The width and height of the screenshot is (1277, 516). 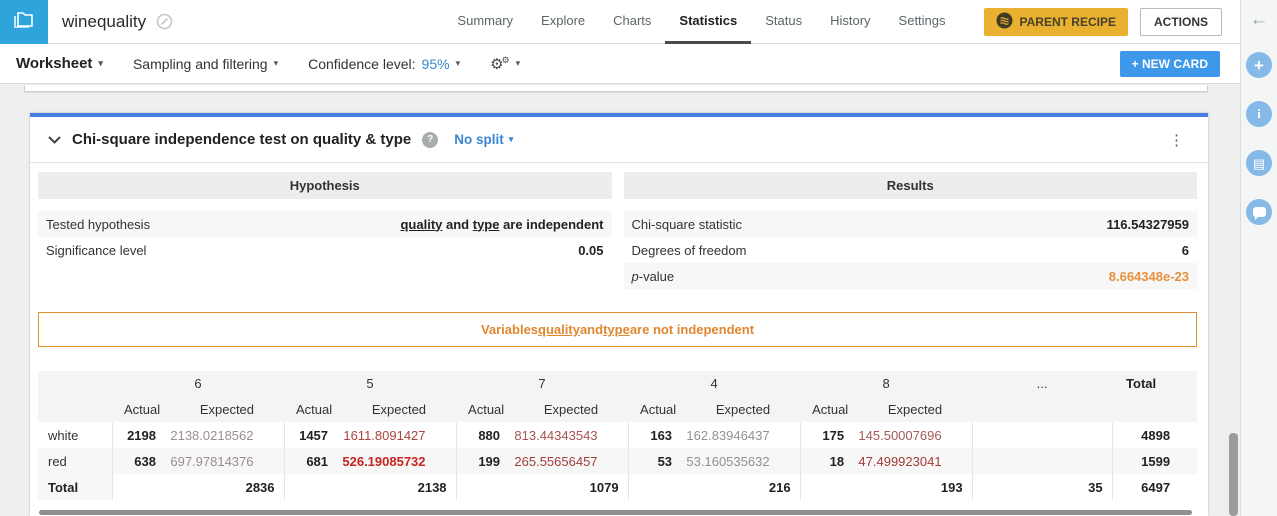 What do you see at coordinates (850, 22) in the screenshot?
I see `tab-history: History` at bounding box center [850, 22].